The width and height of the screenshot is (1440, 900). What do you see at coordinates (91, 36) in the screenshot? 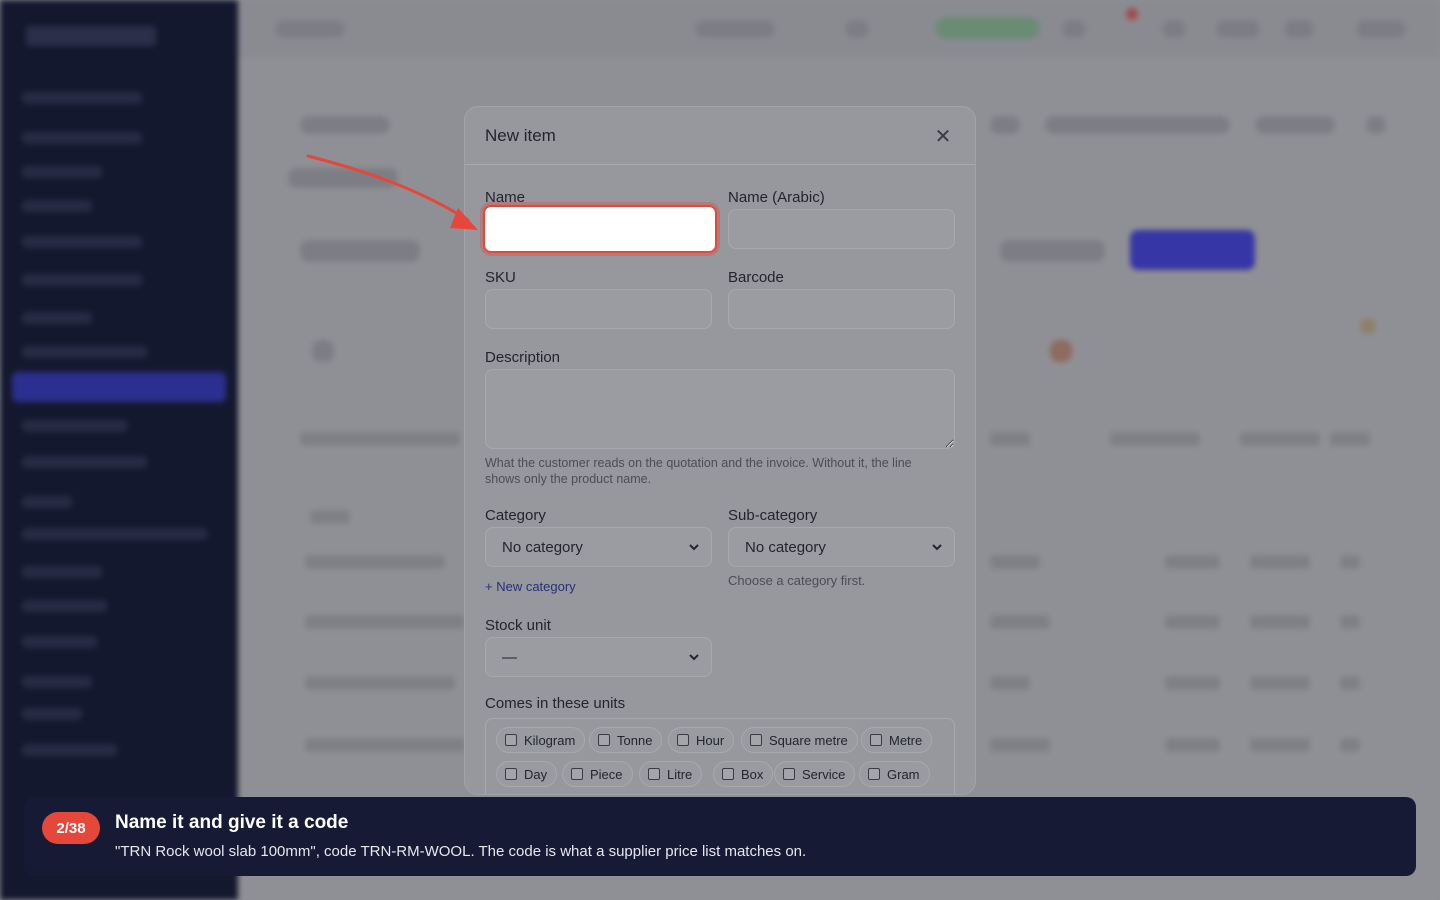
I see `logo` at bounding box center [91, 36].